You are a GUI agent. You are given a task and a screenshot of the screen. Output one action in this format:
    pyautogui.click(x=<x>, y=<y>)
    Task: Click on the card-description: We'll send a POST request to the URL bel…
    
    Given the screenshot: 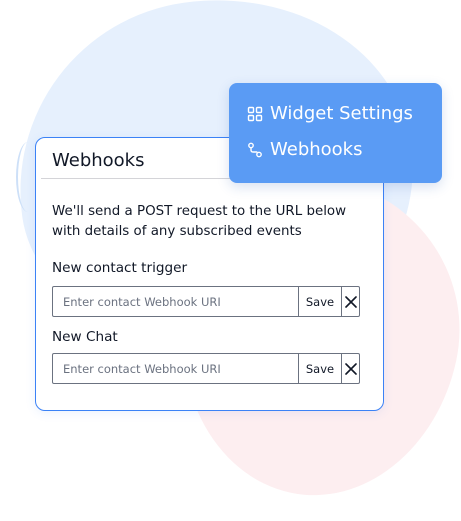 What is the action you would take?
    pyautogui.click(x=199, y=221)
    